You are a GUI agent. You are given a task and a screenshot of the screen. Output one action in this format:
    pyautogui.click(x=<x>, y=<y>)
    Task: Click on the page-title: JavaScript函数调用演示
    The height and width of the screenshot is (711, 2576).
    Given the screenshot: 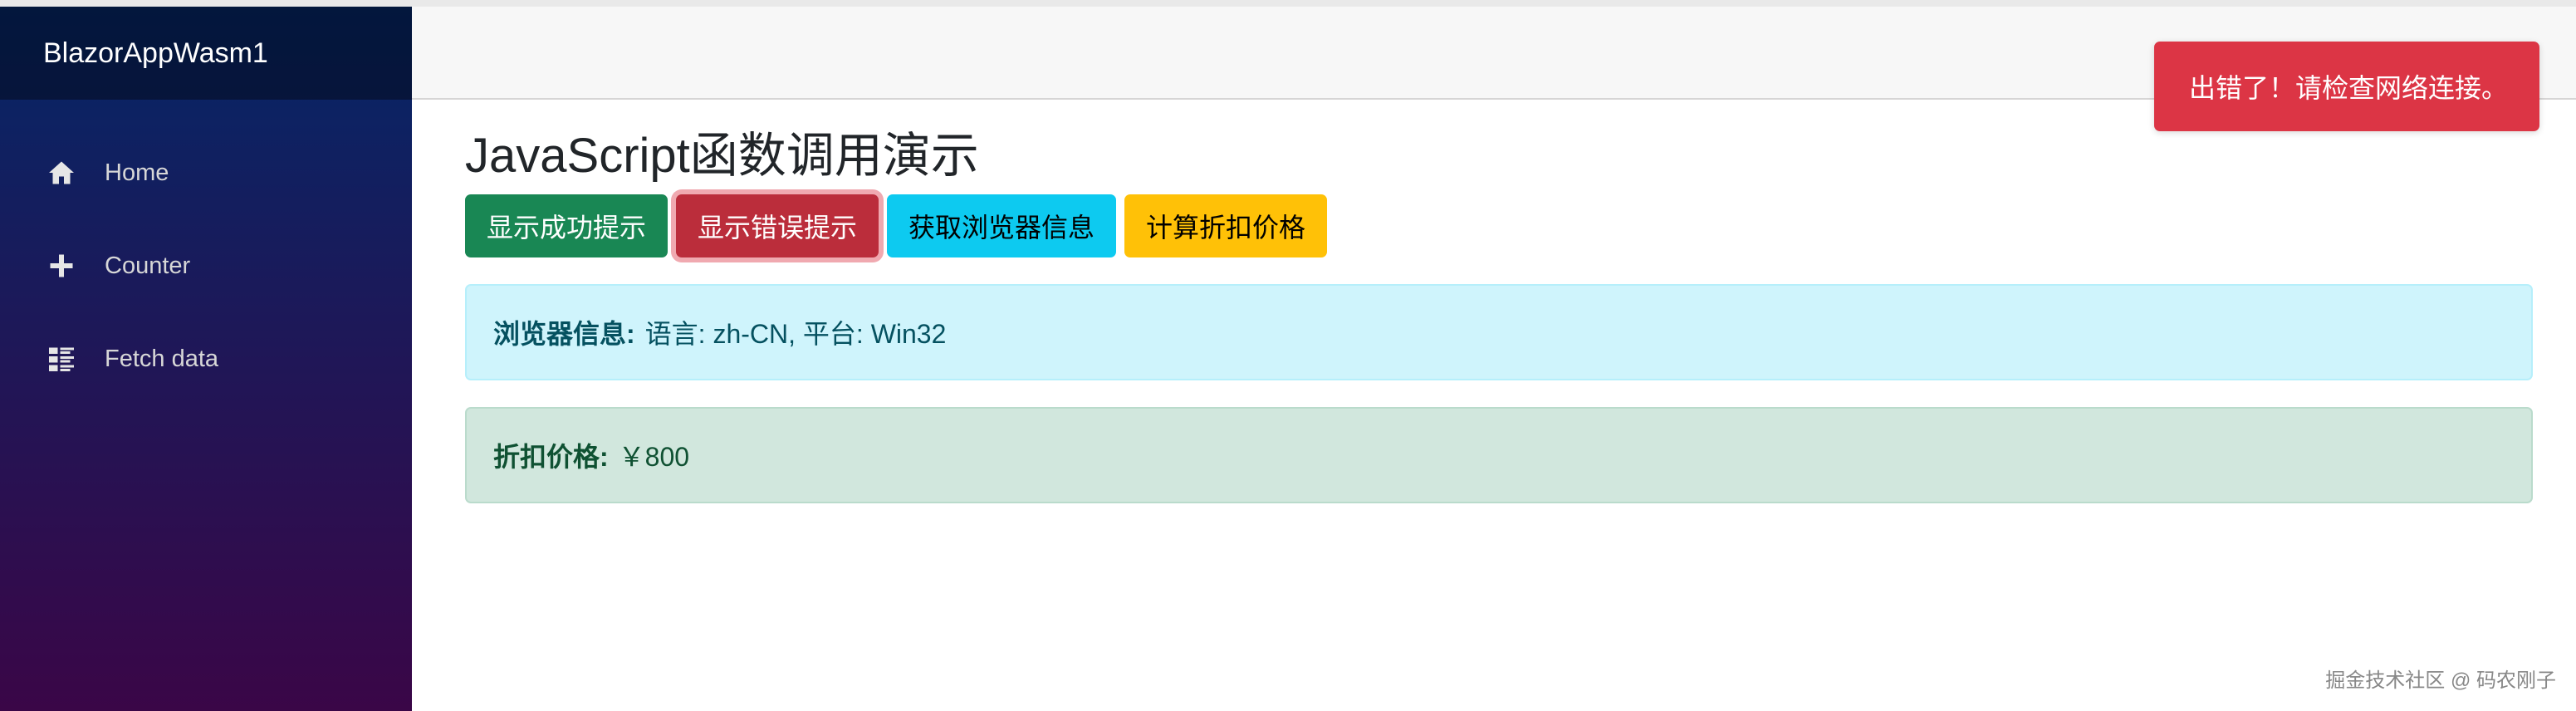 What is the action you would take?
    pyautogui.click(x=722, y=156)
    